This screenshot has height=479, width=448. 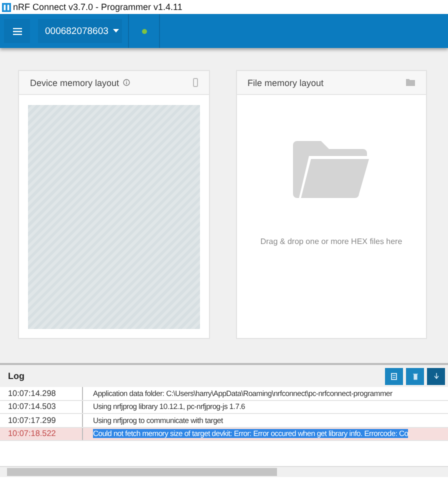 I want to click on menu-button, so click(x=17, y=31).